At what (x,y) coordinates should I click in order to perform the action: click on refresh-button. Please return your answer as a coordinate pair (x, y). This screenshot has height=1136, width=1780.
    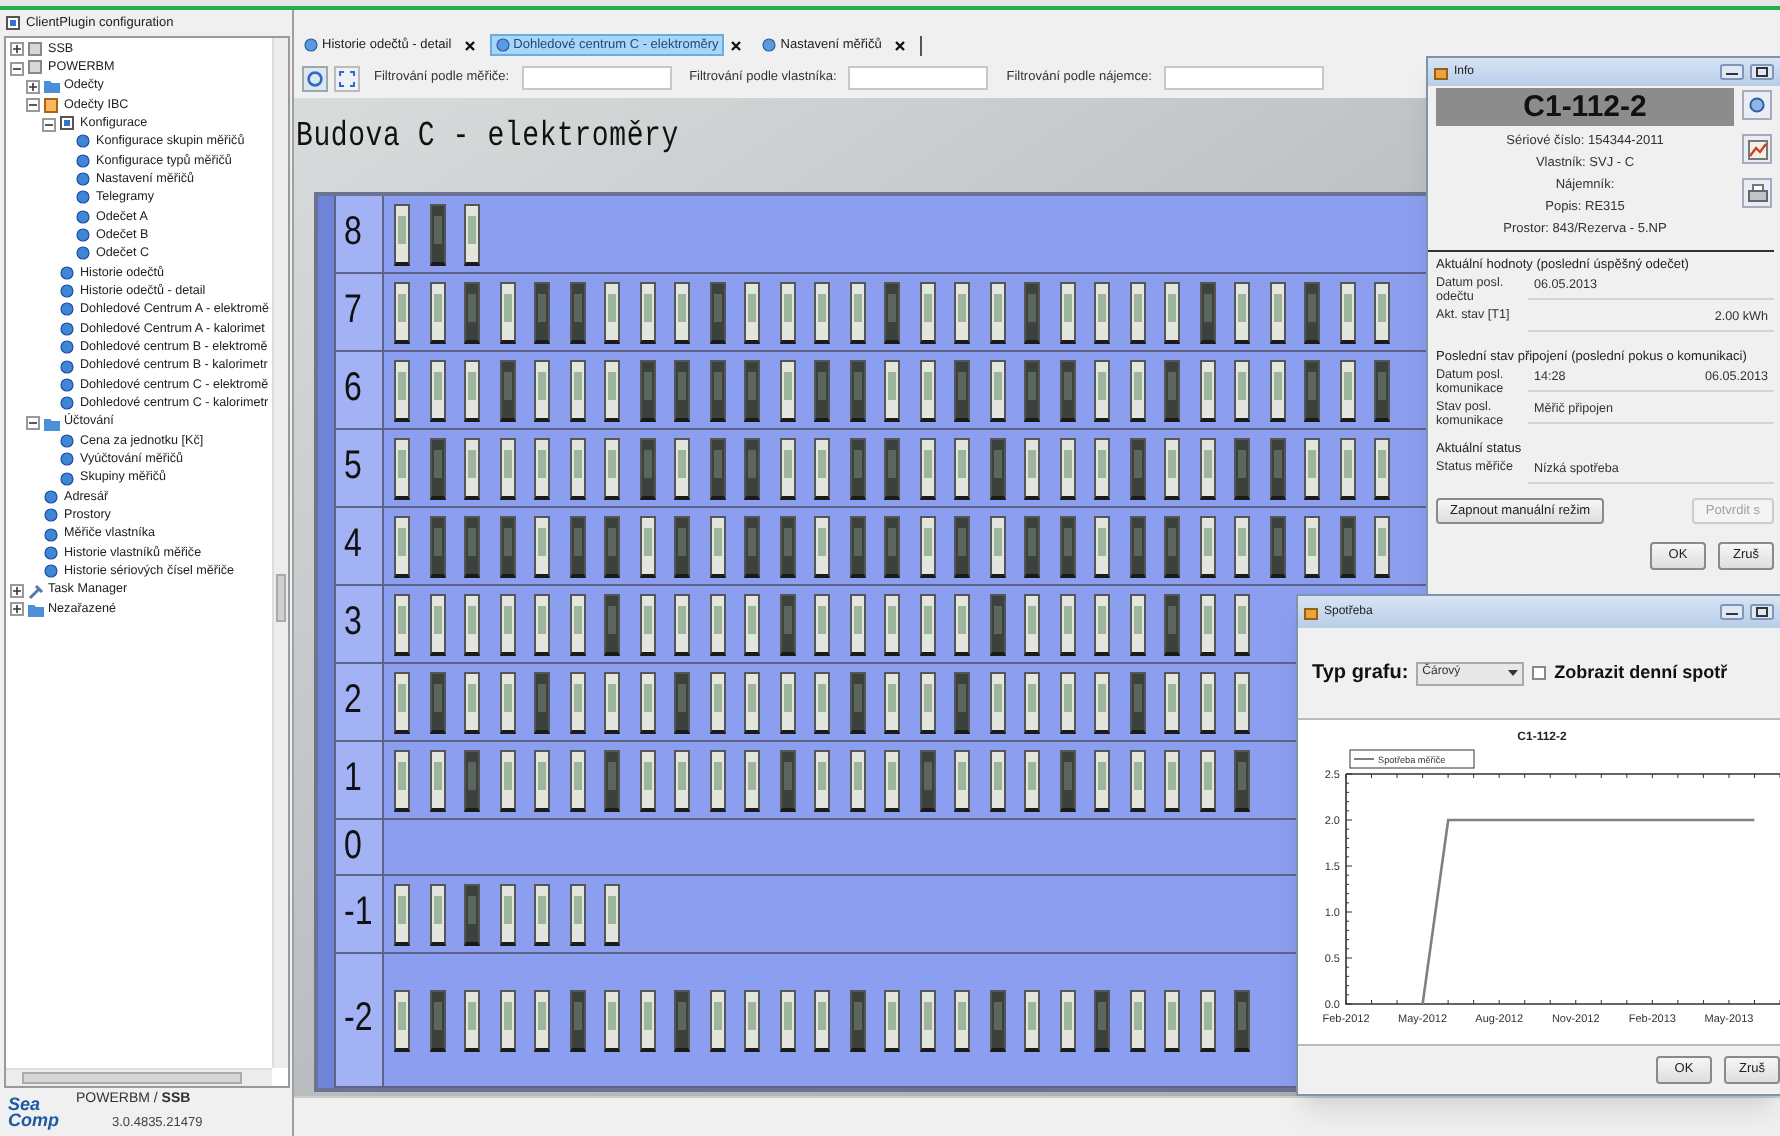
    Looking at the image, I should click on (1757, 105).